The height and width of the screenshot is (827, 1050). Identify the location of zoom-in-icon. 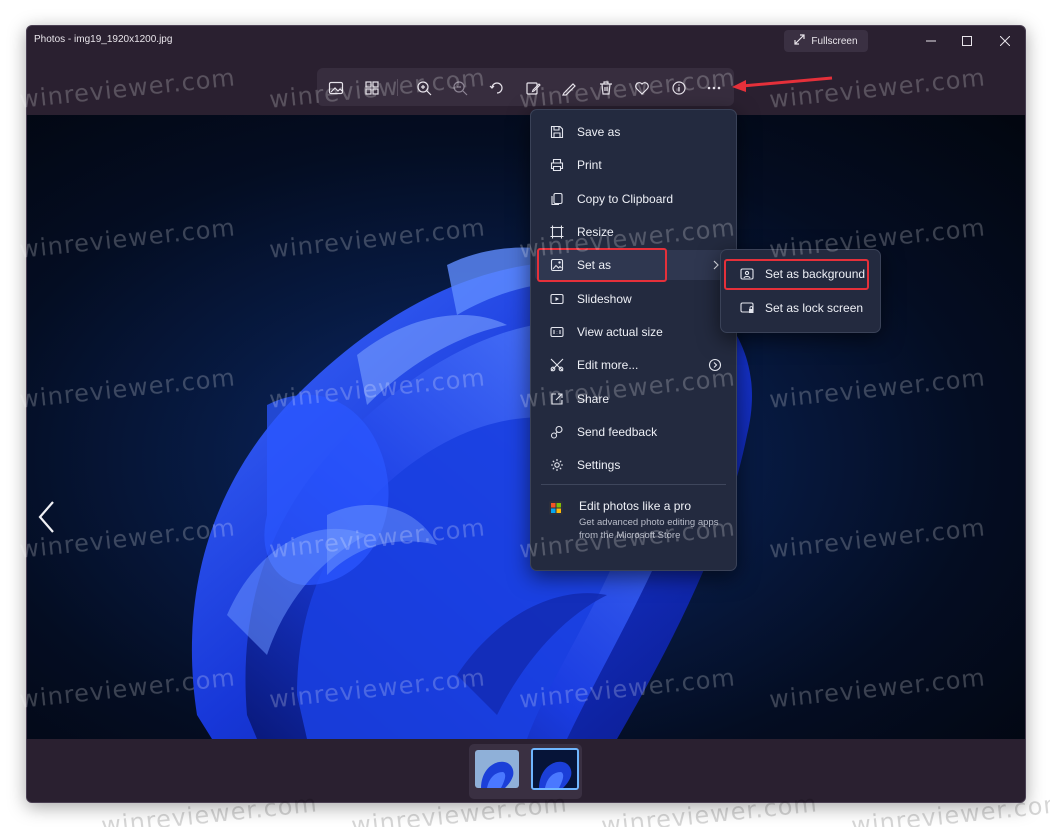
(424, 88).